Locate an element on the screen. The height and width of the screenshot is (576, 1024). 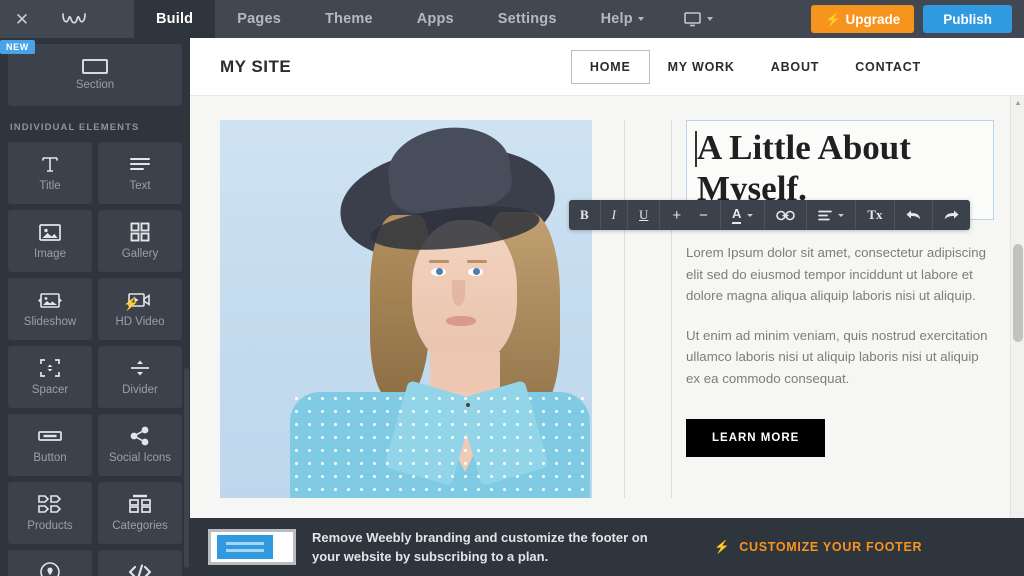
site-nav-contact: CONTACT is located at coordinates (888, 67).